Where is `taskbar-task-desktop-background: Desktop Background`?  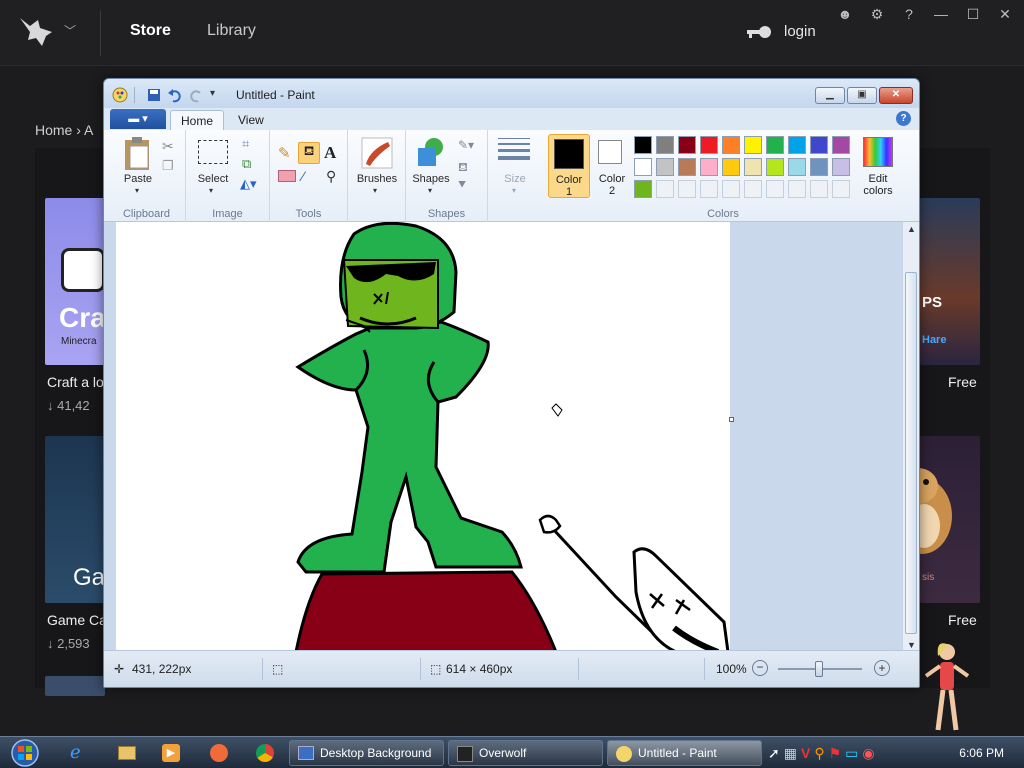
taskbar-task-desktop-background: Desktop Background is located at coordinates (366, 753).